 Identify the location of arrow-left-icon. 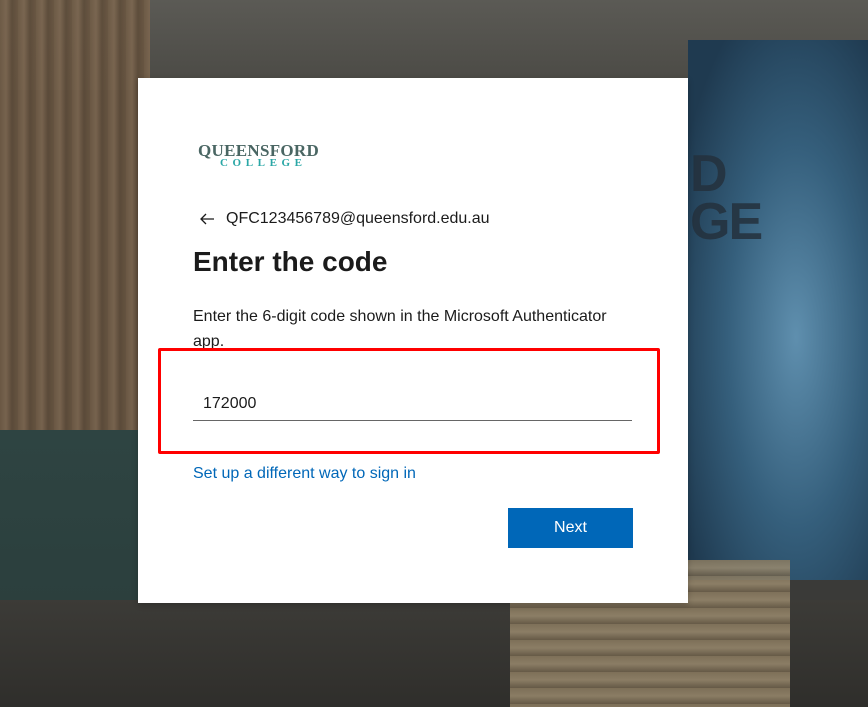
(207, 219).